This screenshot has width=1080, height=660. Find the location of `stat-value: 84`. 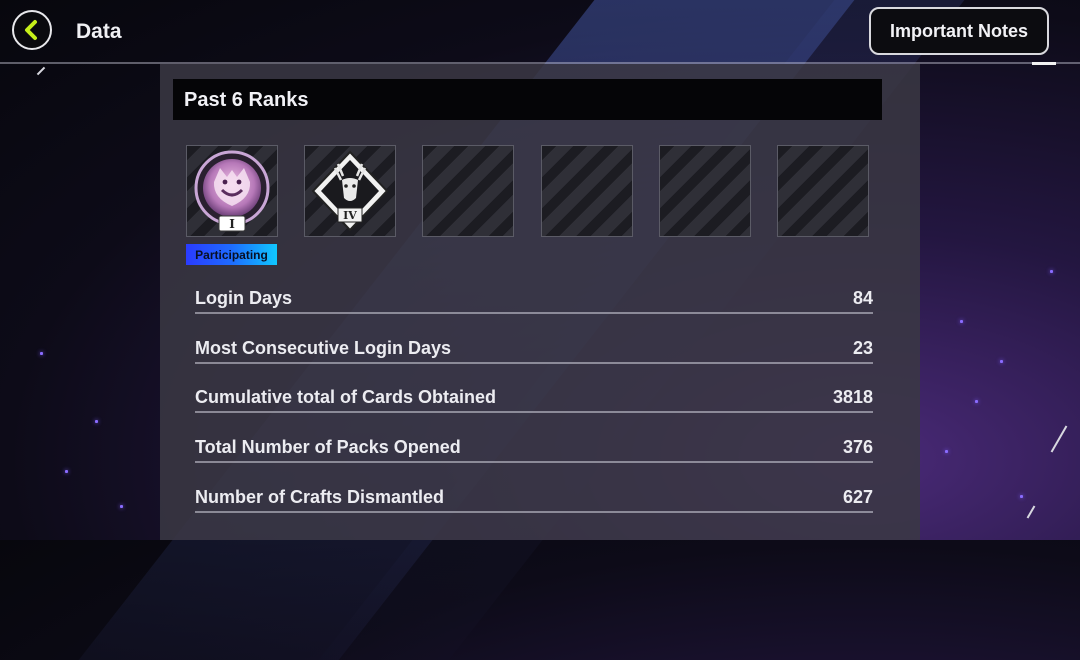

stat-value: 84 is located at coordinates (862, 298).